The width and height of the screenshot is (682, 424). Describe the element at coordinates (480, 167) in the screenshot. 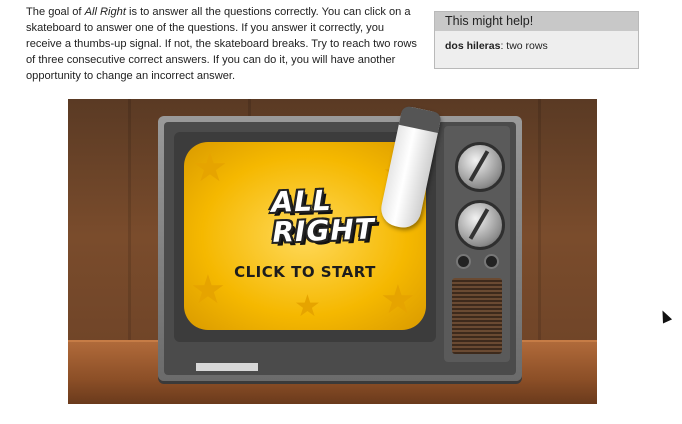

I see `channel-dial-icon` at that location.